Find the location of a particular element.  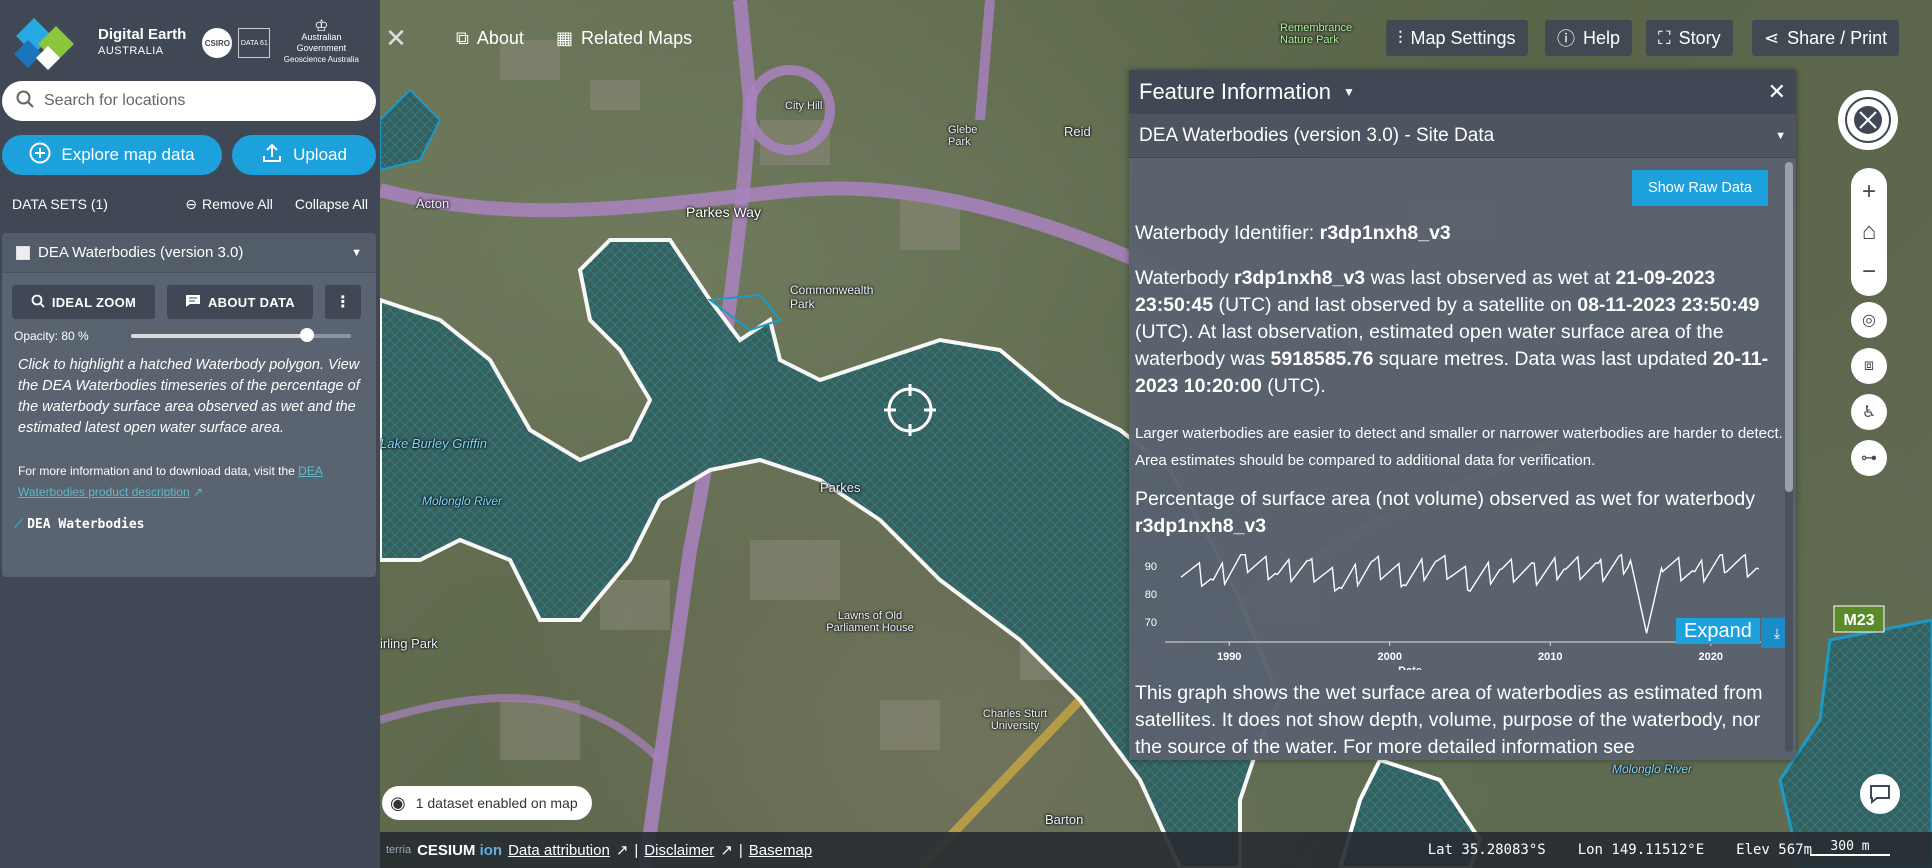

help-button: ⓘ Help is located at coordinates (1589, 38).